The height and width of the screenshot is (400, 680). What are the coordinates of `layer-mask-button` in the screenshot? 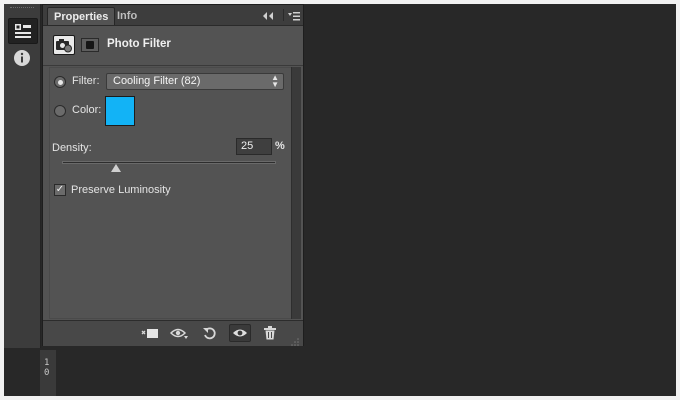 It's located at (90, 45).